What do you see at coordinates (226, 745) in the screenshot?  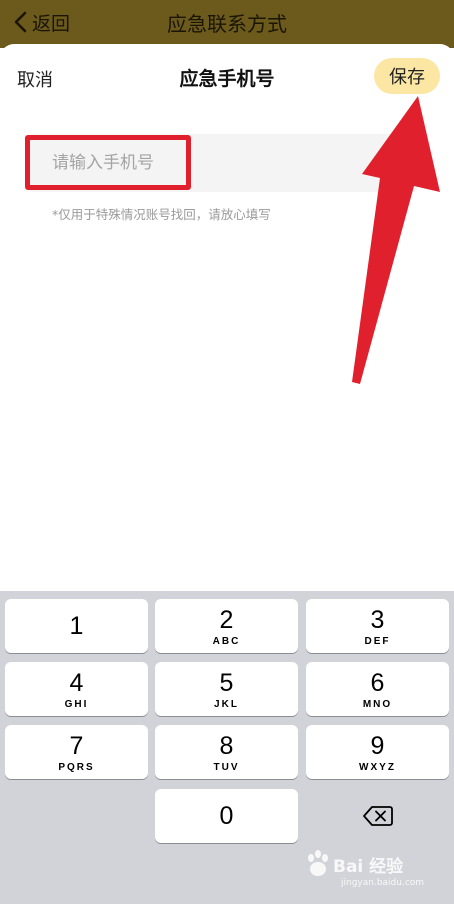 I see `key-number: 8` at bounding box center [226, 745].